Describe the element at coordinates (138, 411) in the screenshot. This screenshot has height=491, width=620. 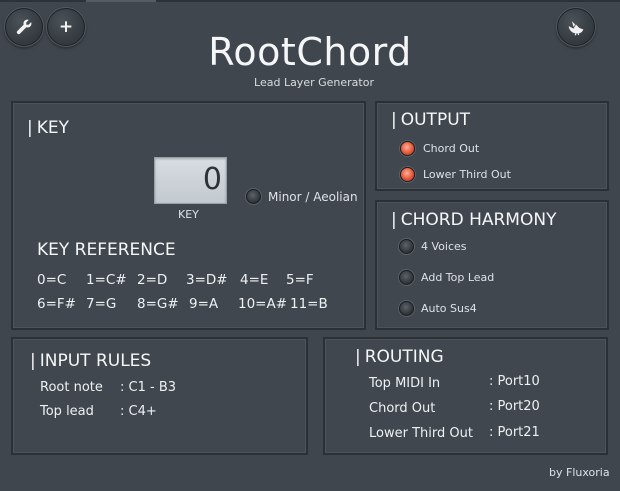
I see `top-lead-value: : C4+` at that location.